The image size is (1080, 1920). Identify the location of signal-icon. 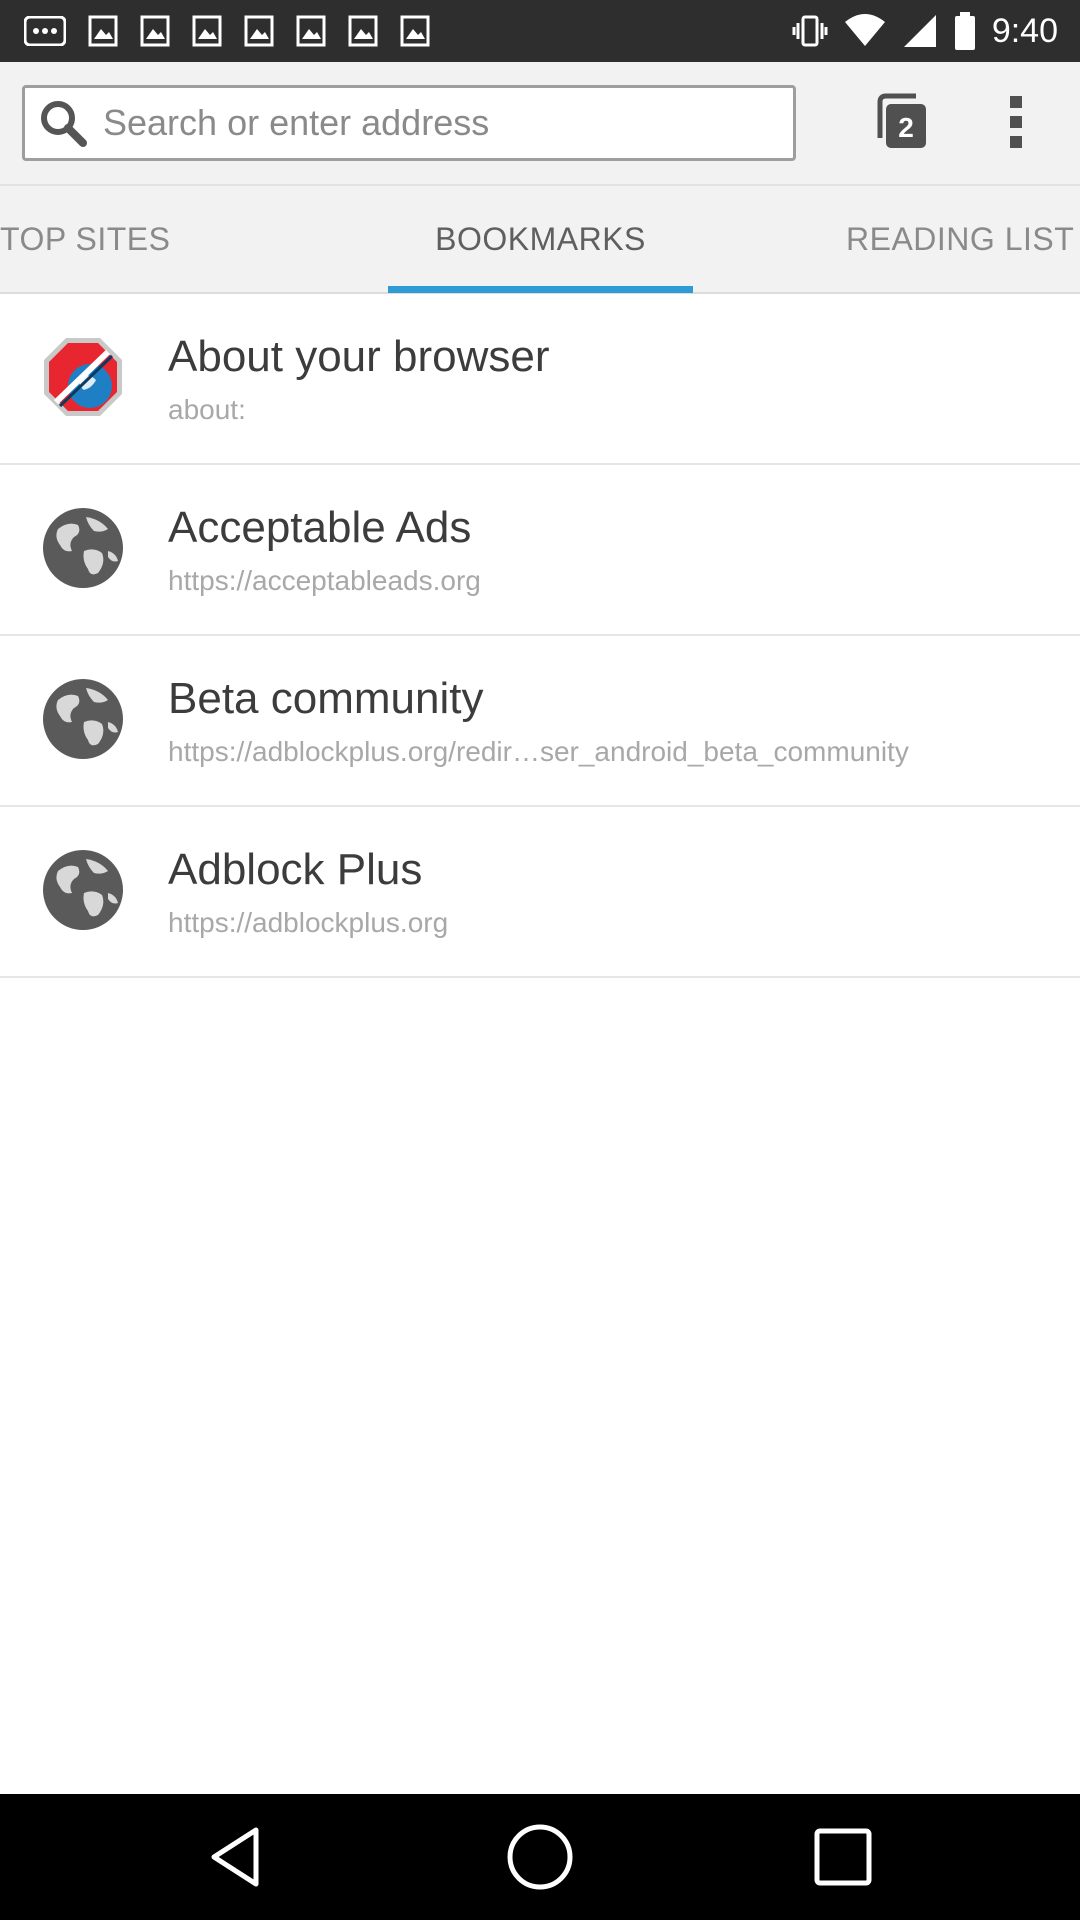
(919, 31).